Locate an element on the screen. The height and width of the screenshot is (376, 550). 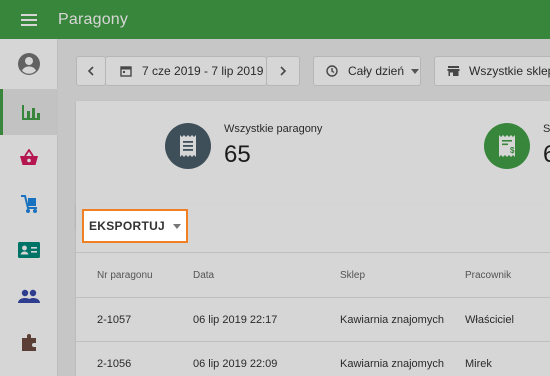
table-cell: 2-1057 is located at coordinates (114, 320).